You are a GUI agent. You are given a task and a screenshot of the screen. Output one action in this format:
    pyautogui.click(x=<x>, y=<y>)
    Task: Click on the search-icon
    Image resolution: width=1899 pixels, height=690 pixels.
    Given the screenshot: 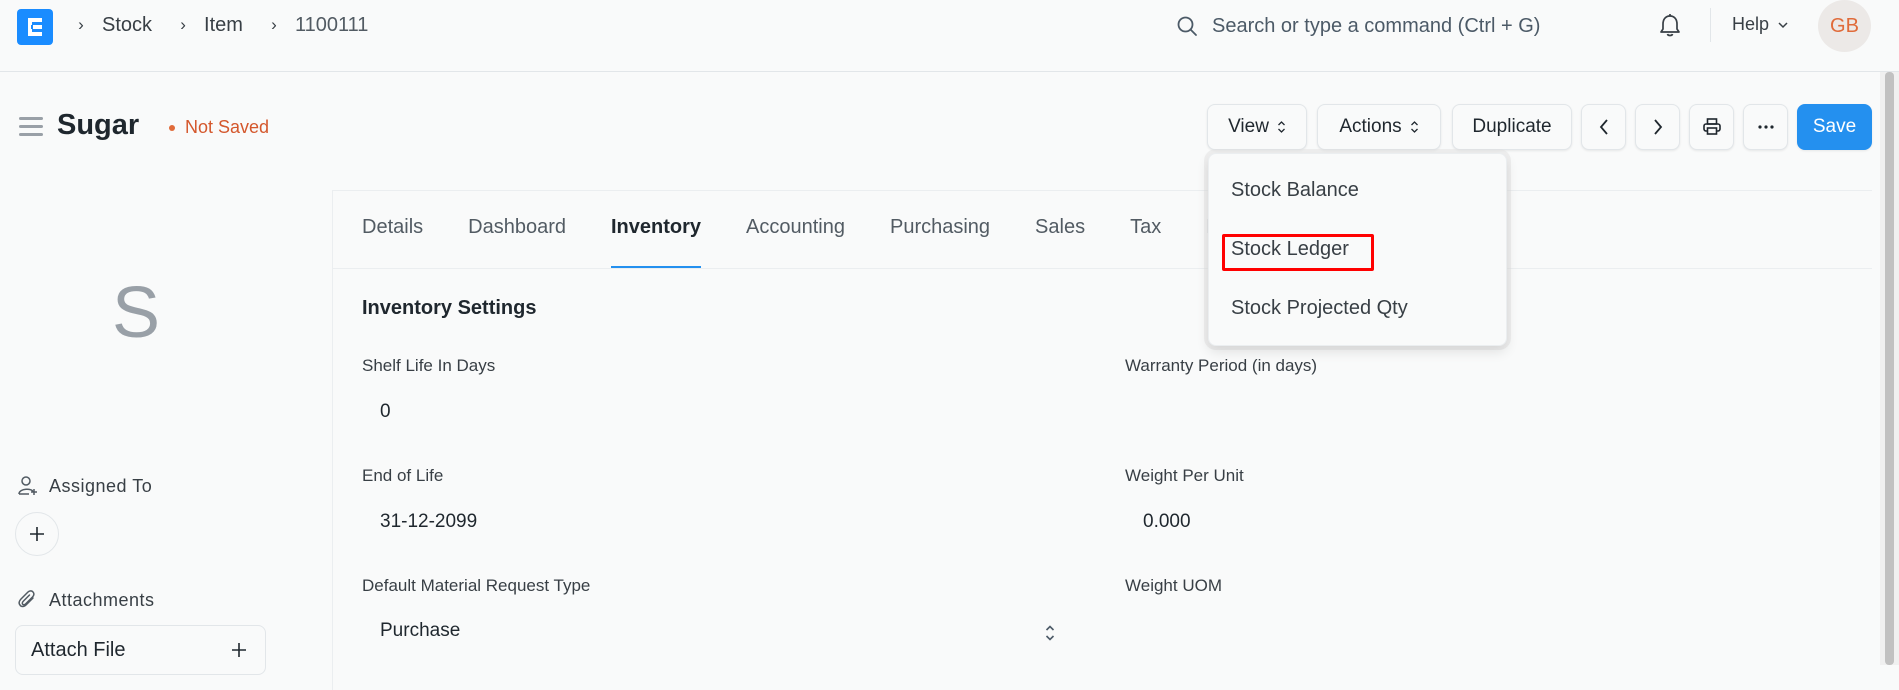 What is the action you would take?
    pyautogui.click(x=1187, y=26)
    